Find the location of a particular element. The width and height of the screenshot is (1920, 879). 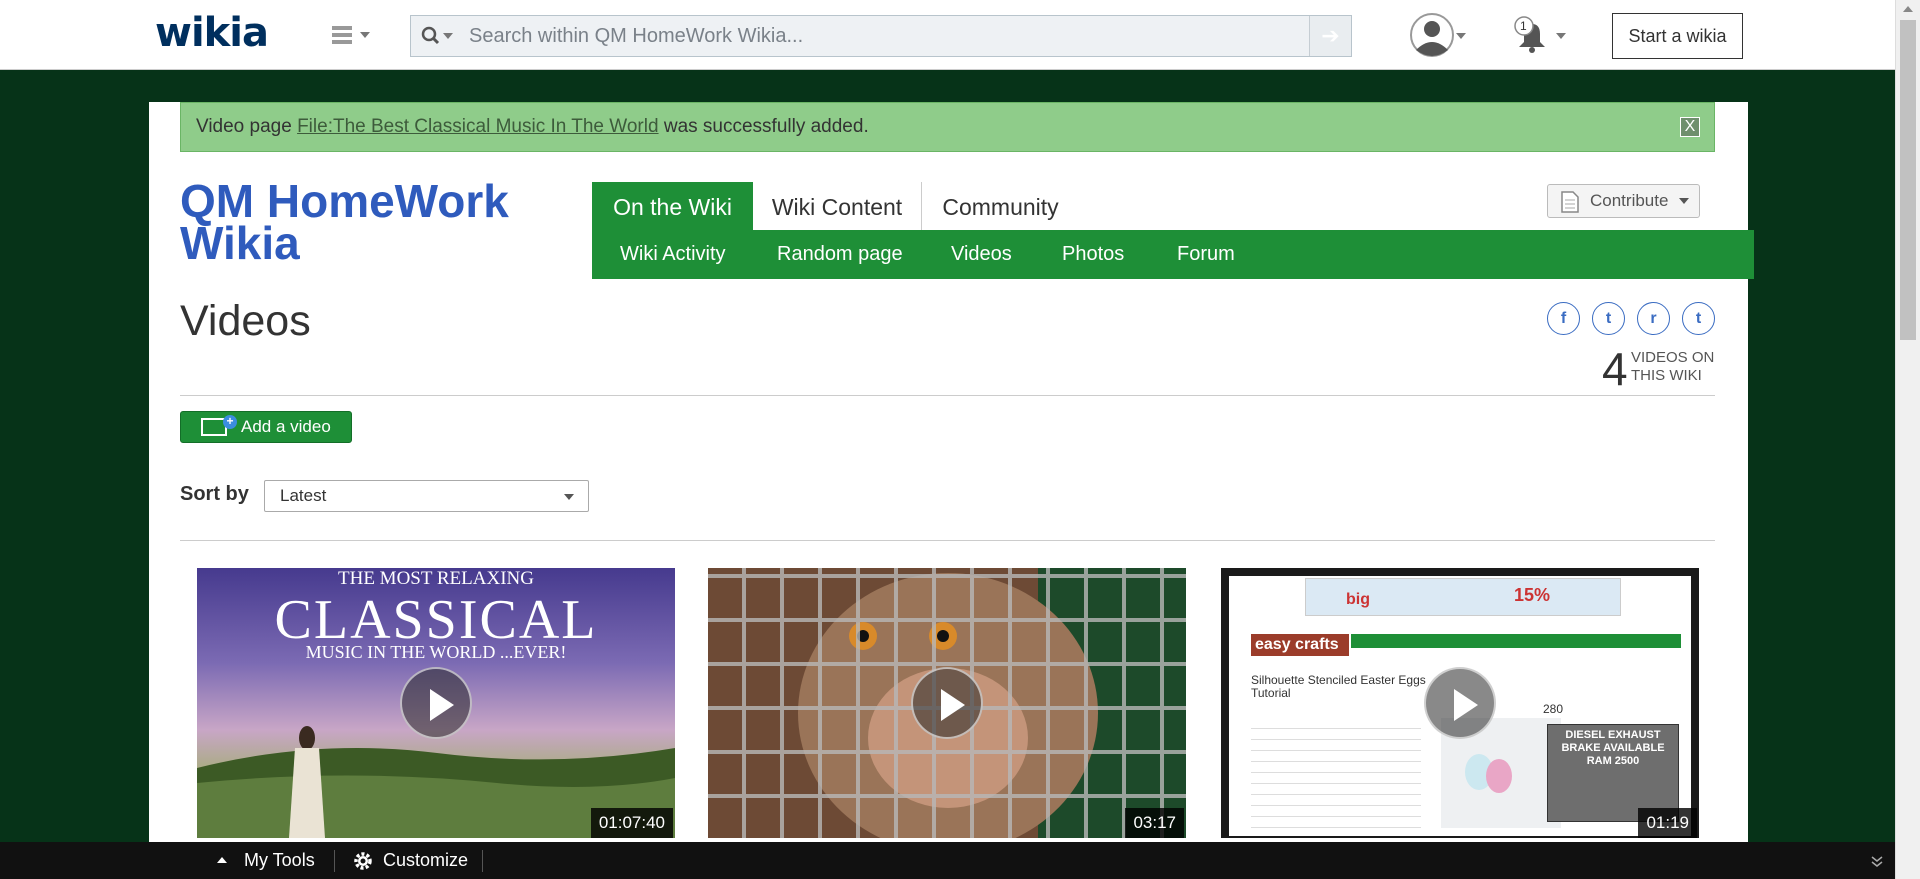

tab-on-the-wiki: On the Wiki is located at coordinates (672, 207).